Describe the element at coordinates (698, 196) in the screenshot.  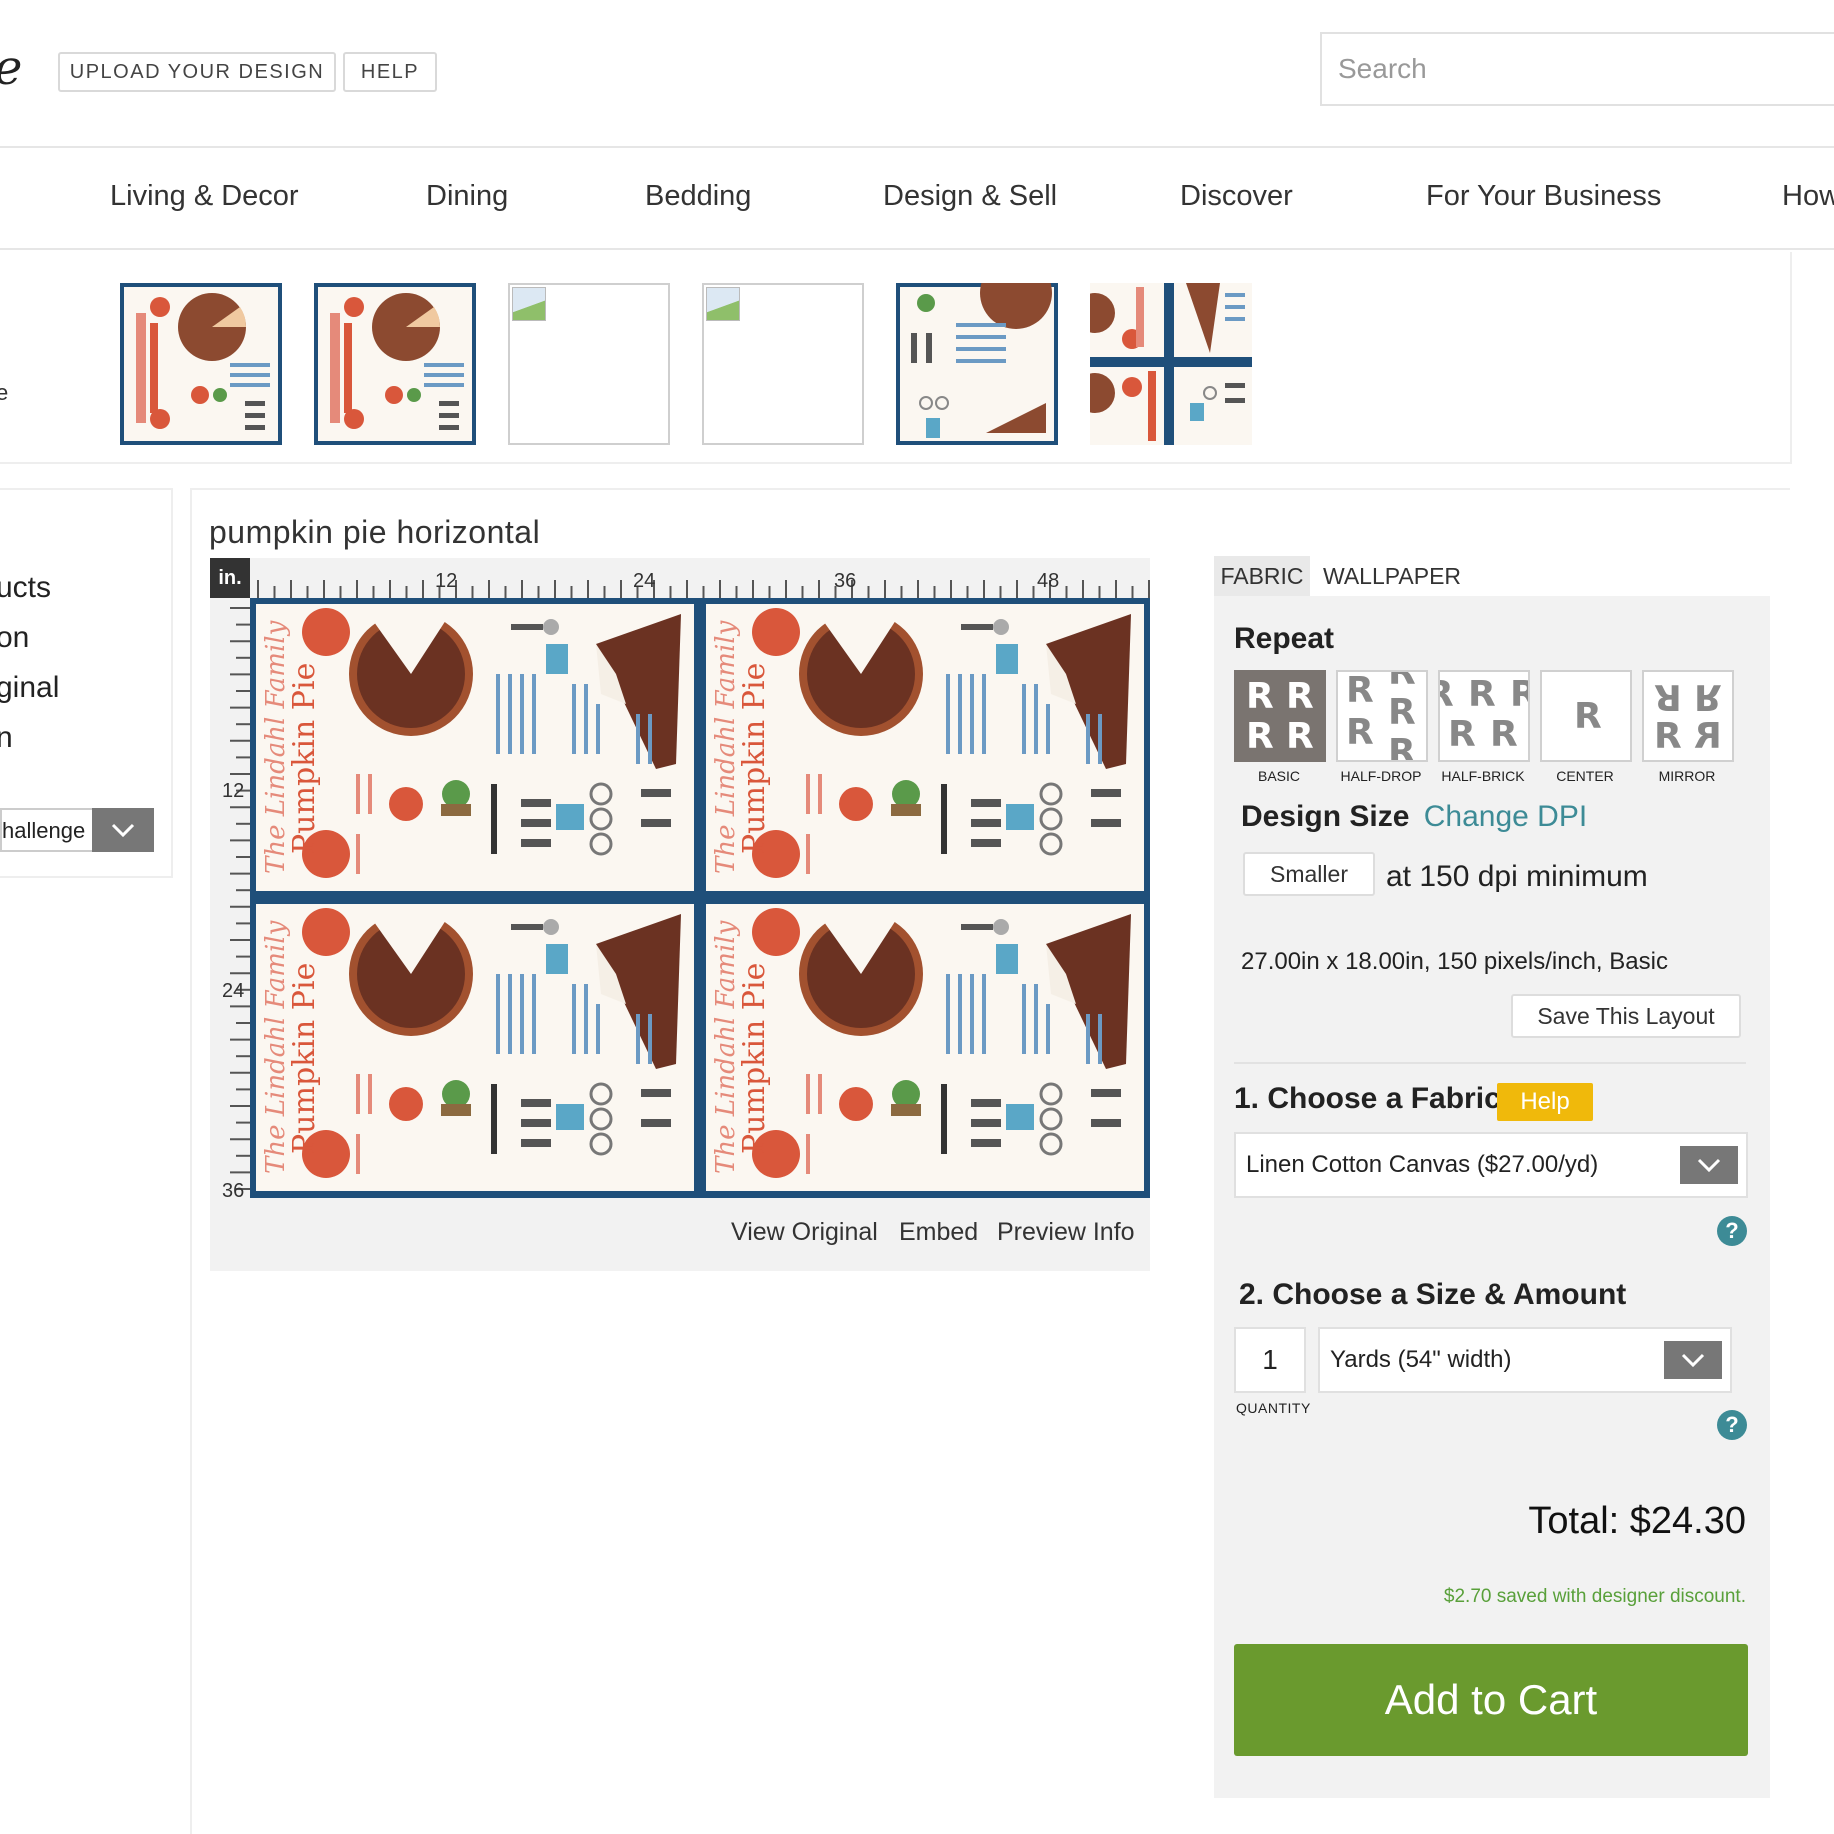
I see `nav-item-bedding: Bedding` at that location.